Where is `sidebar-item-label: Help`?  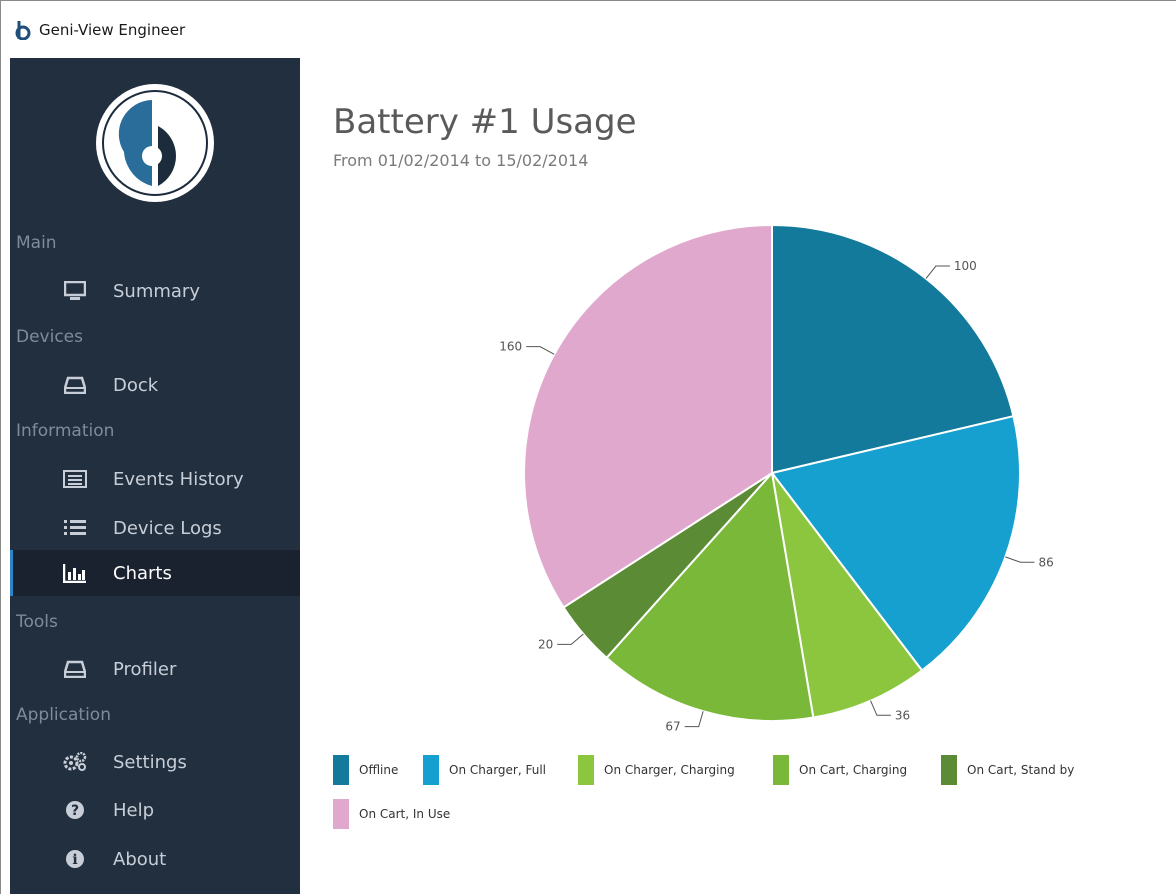 sidebar-item-label: Help is located at coordinates (134, 810).